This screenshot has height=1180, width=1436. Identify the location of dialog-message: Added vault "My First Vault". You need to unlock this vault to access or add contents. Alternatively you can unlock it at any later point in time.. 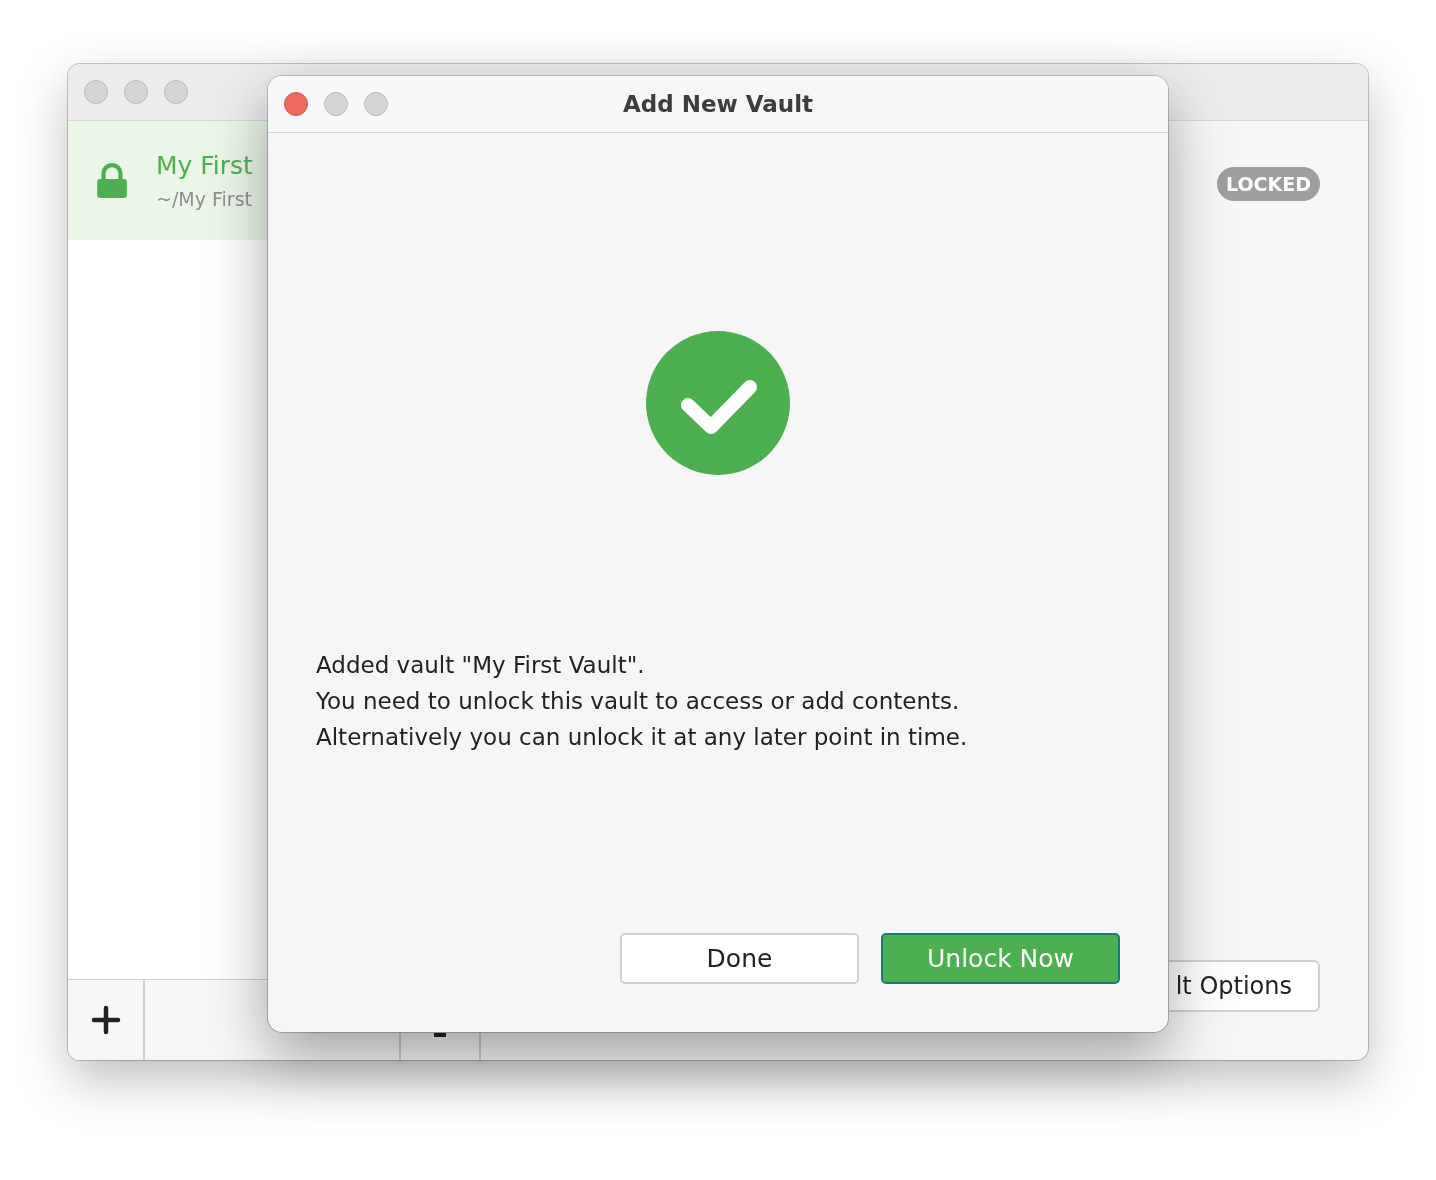
(642, 701).